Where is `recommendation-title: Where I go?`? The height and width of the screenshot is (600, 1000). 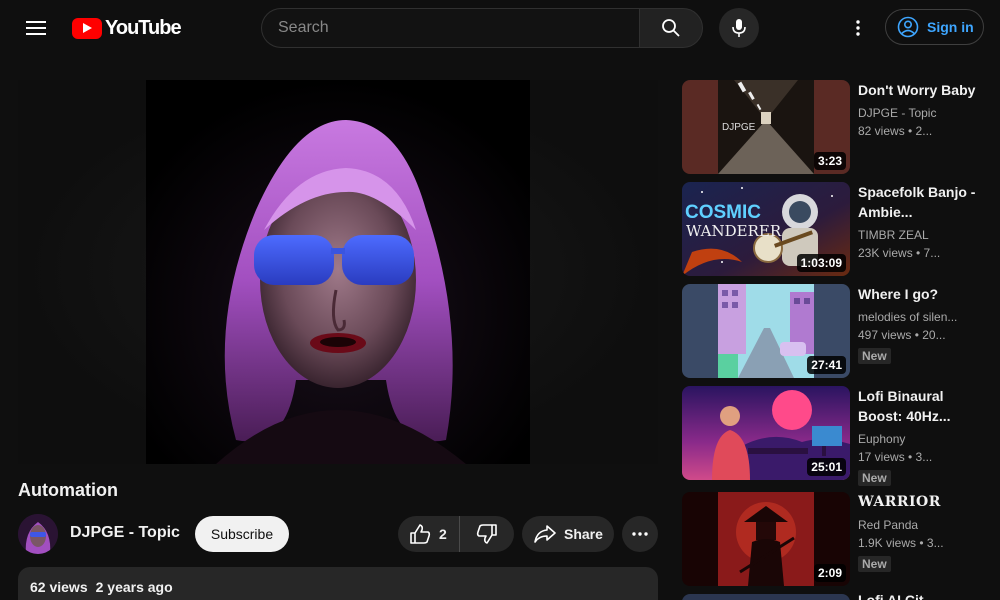
recommendation-title: Where I go? is located at coordinates (918, 294).